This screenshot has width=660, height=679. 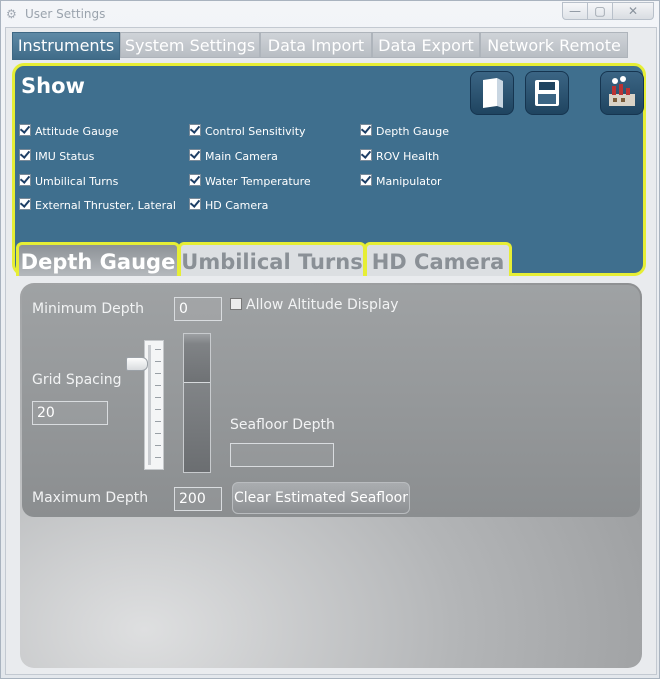 I want to click on factory-button, so click(x=622, y=93).